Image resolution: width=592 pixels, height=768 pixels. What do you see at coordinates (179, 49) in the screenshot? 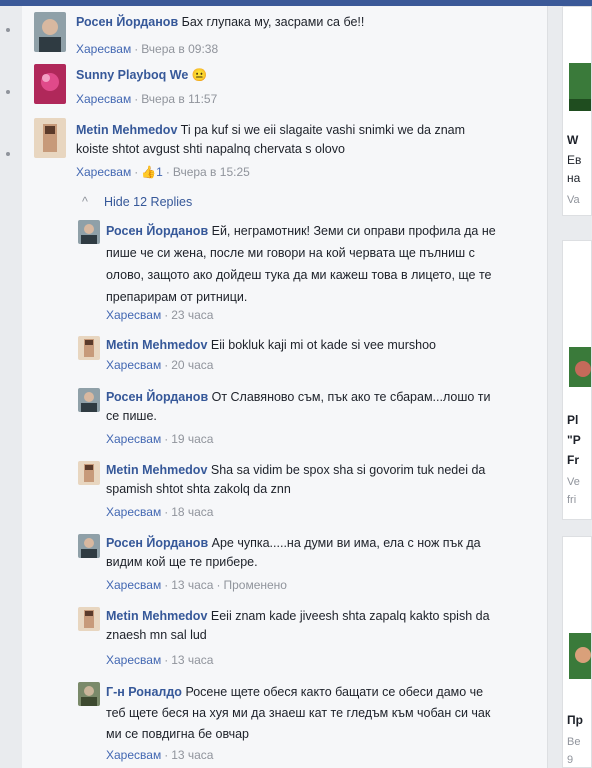
I see `comment-time: Вчера в 09:38` at bounding box center [179, 49].